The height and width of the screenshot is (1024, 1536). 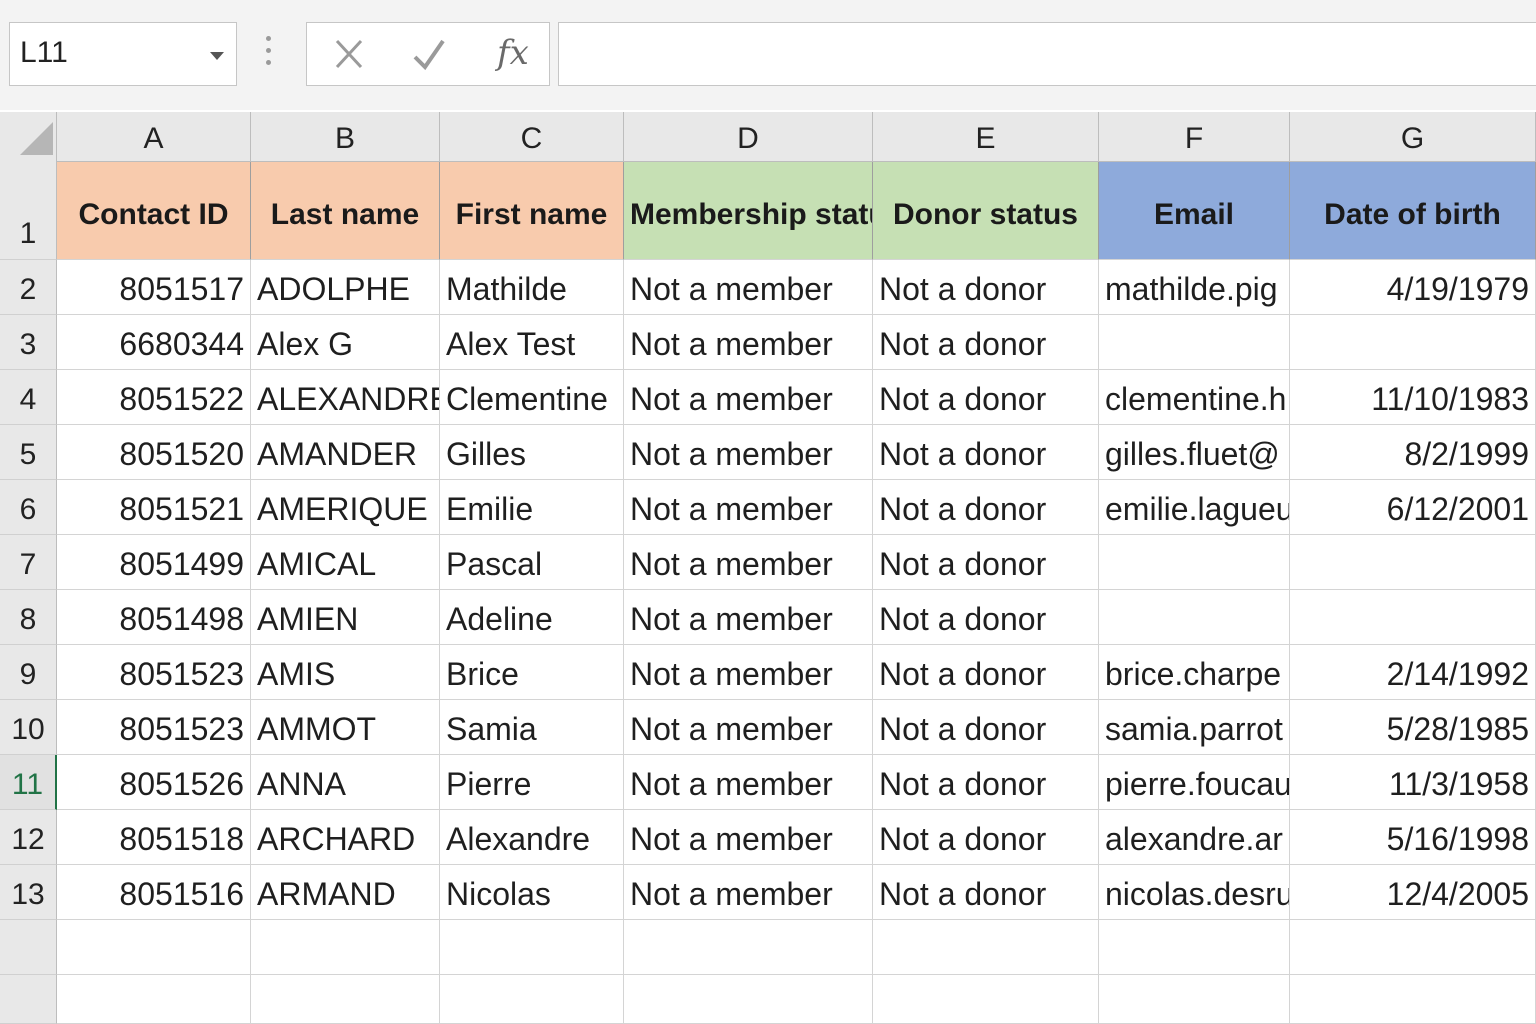 What do you see at coordinates (1413, 892) in the screenshot?
I see `cell-date-of-birth: 12/4/2005` at bounding box center [1413, 892].